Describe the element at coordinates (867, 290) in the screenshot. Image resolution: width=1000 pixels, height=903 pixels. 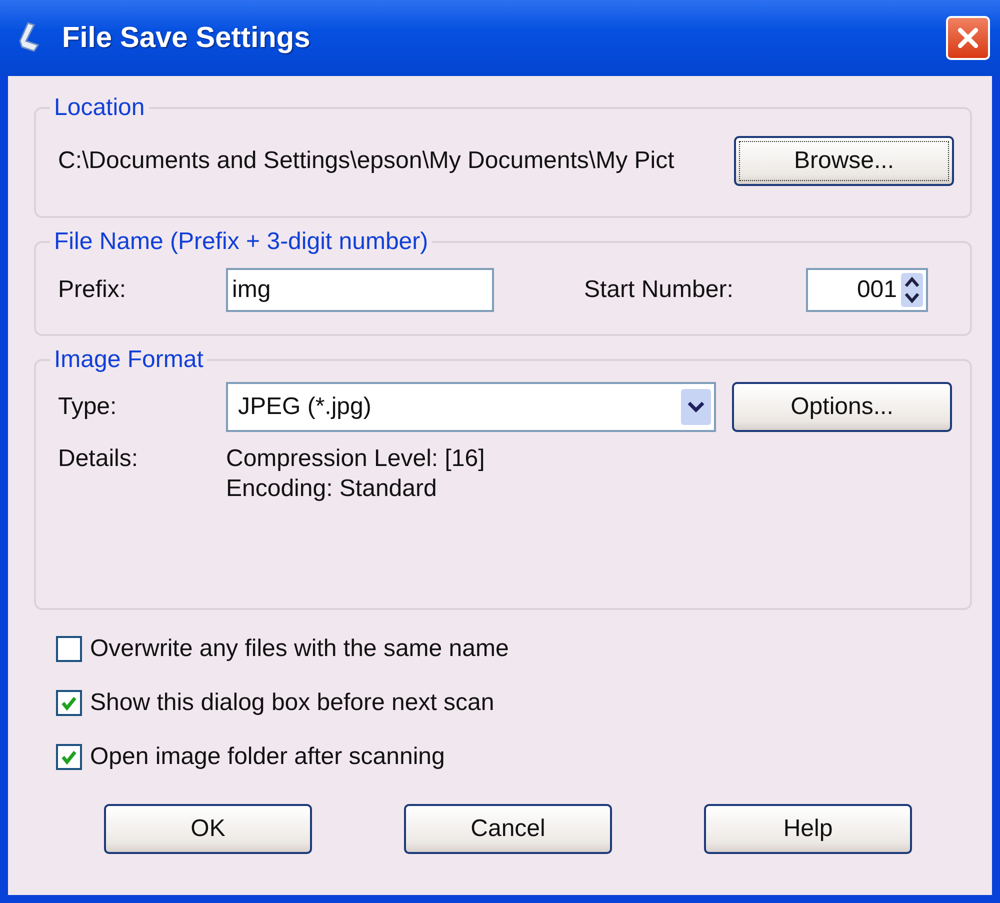
I see `start-number-spinner: 001` at that location.